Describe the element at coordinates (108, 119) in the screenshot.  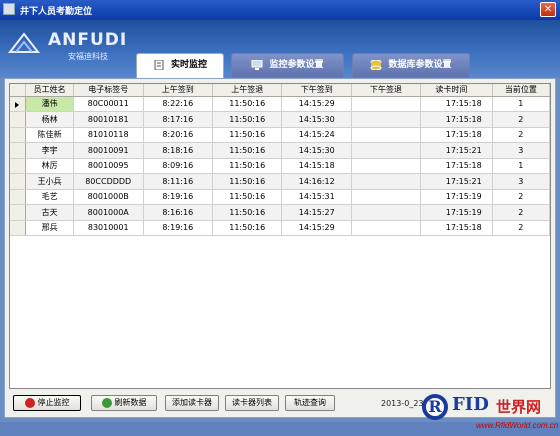
I see `table-cell: 80010181` at that location.